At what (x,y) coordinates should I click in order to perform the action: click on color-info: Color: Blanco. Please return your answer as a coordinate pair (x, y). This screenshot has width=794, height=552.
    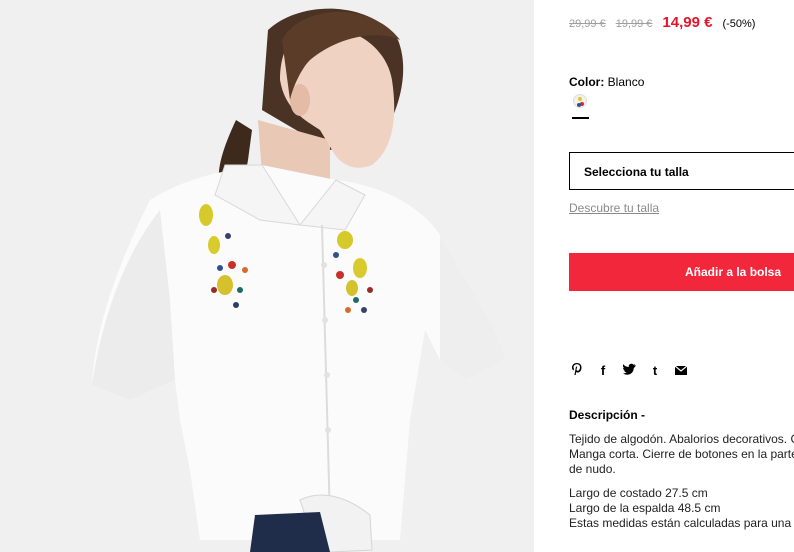
    Looking at the image, I should click on (606, 82).